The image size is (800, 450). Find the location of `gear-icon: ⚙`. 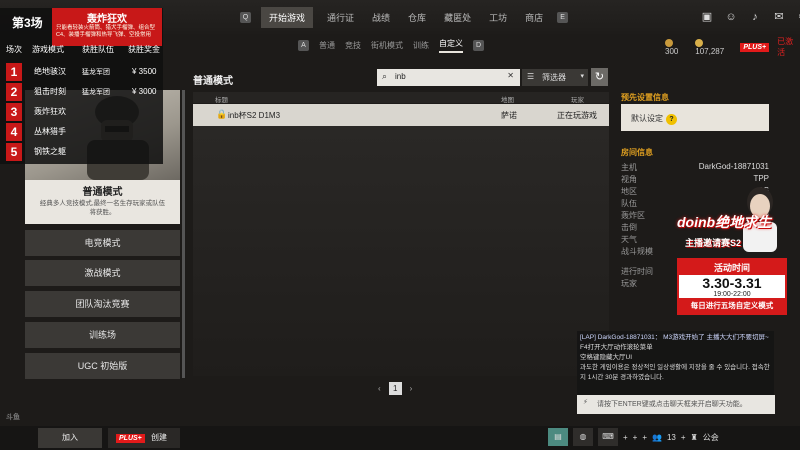

gear-icon: ⚙ is located at coordinates (798, 17).